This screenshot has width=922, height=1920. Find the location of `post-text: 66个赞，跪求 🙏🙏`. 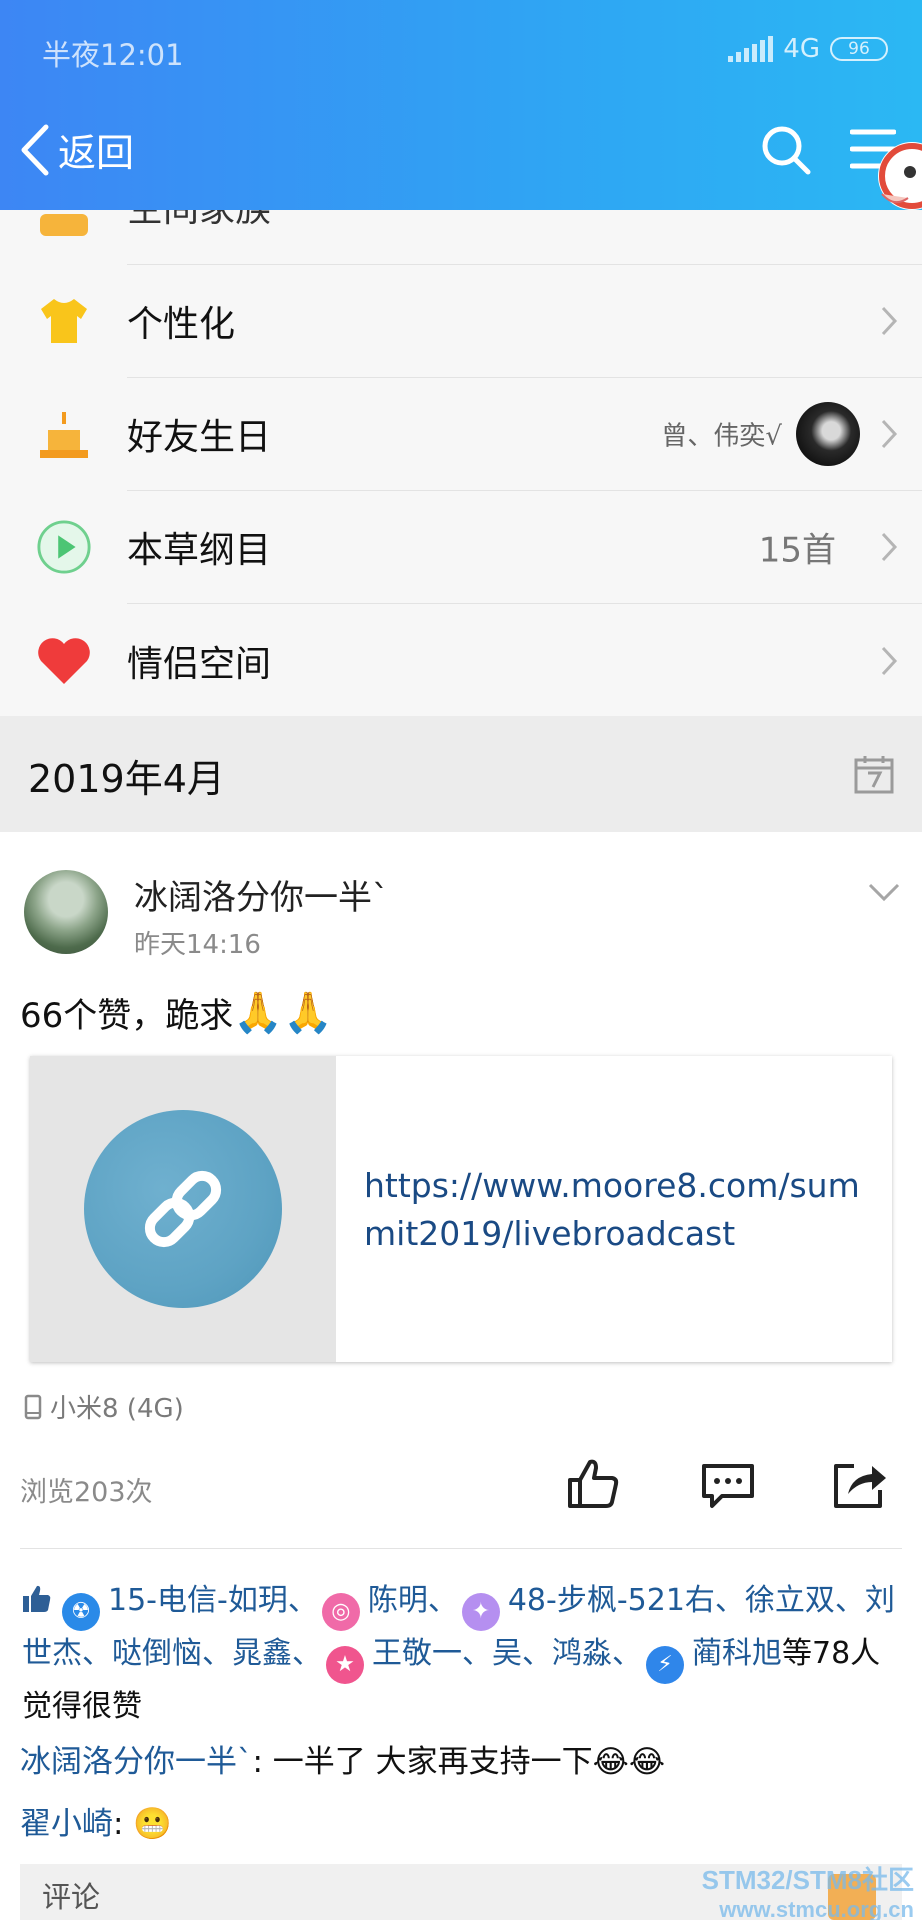

post-text: 66个赞，跪求 🙏🙏 is located at coordinates (176, 1012).